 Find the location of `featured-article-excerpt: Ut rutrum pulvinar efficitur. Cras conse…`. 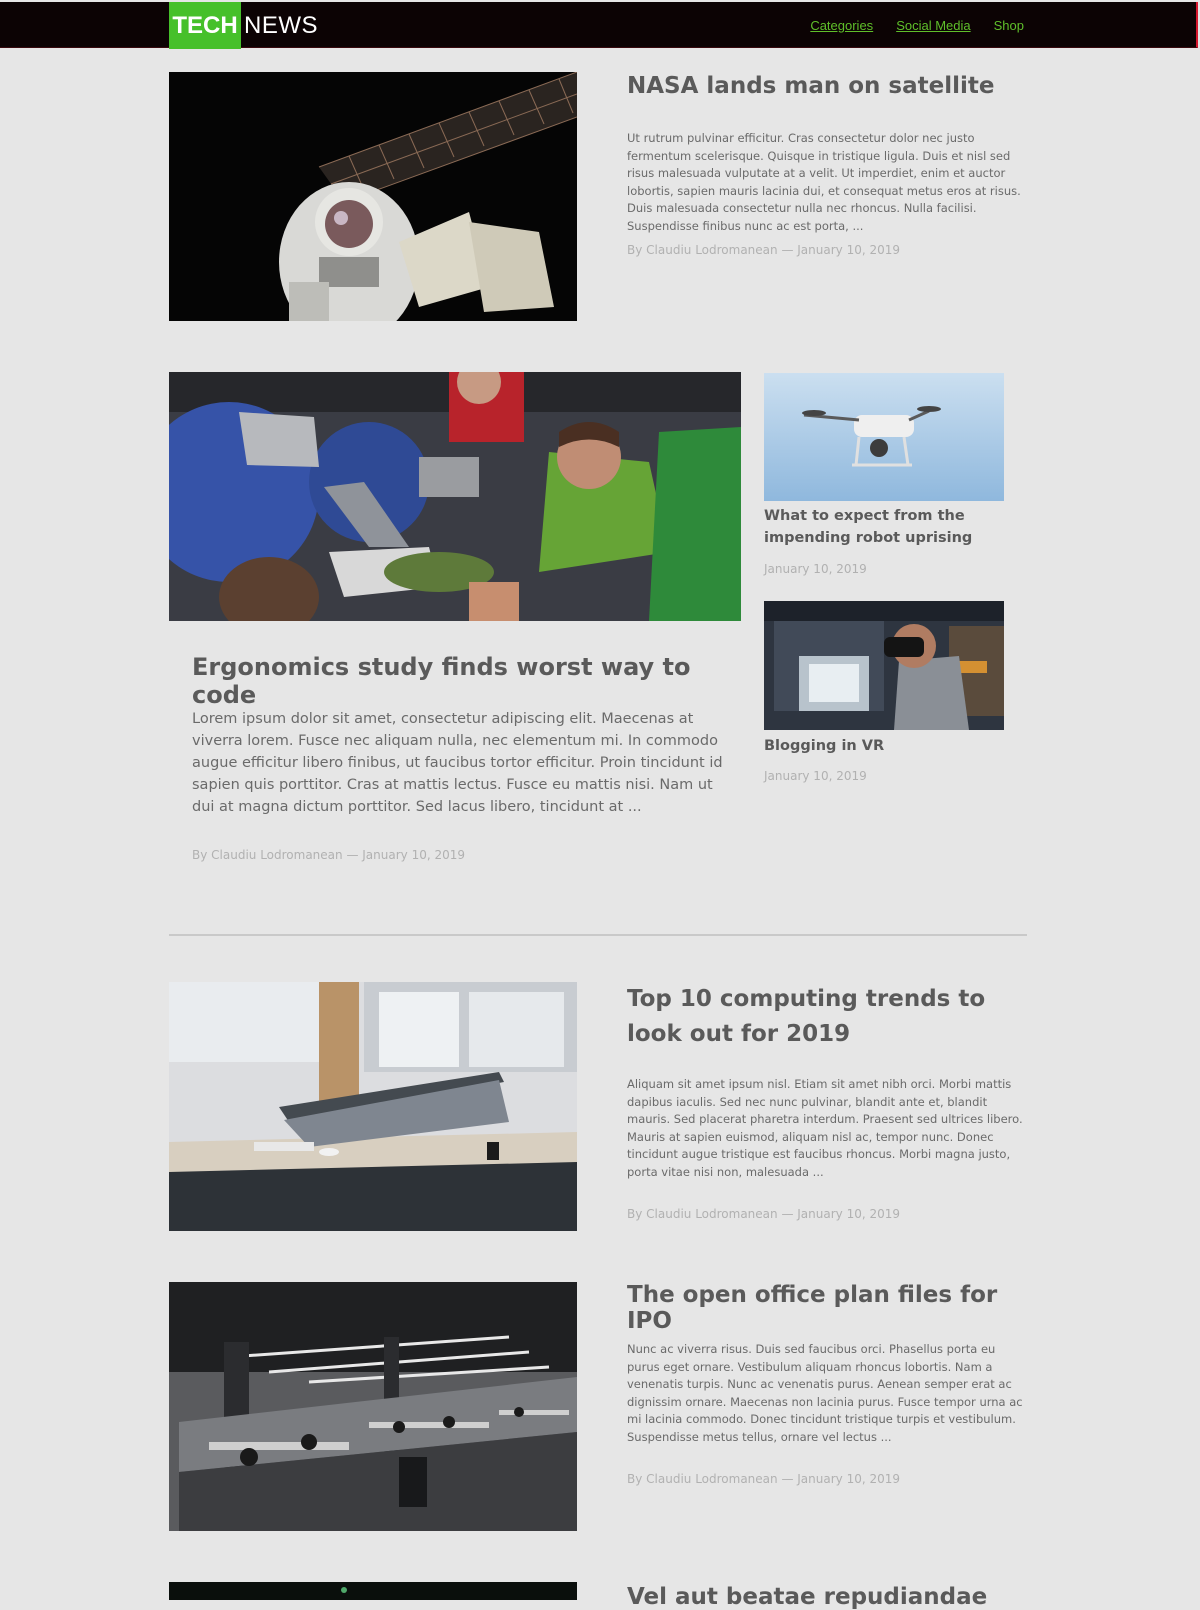

featured-article-excerpt: Ut rutrum pulvinar efficitur. Cras conse… is located at coordinates (824, 182).